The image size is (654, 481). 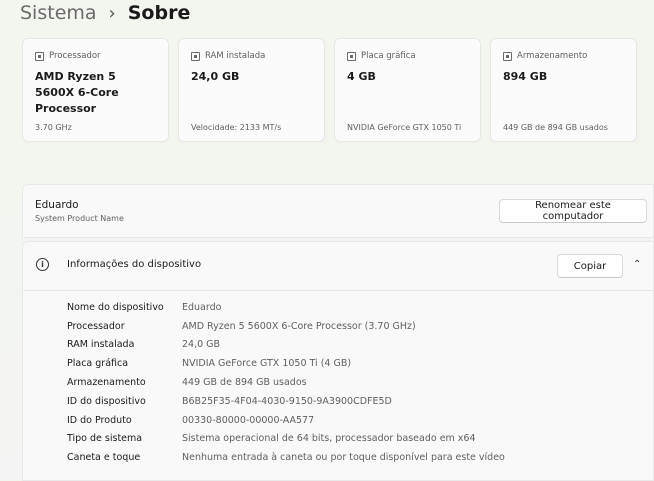 I want to click on card-subtitle: Velocidade: 2133 MT/s, so click(x=236, y=127).